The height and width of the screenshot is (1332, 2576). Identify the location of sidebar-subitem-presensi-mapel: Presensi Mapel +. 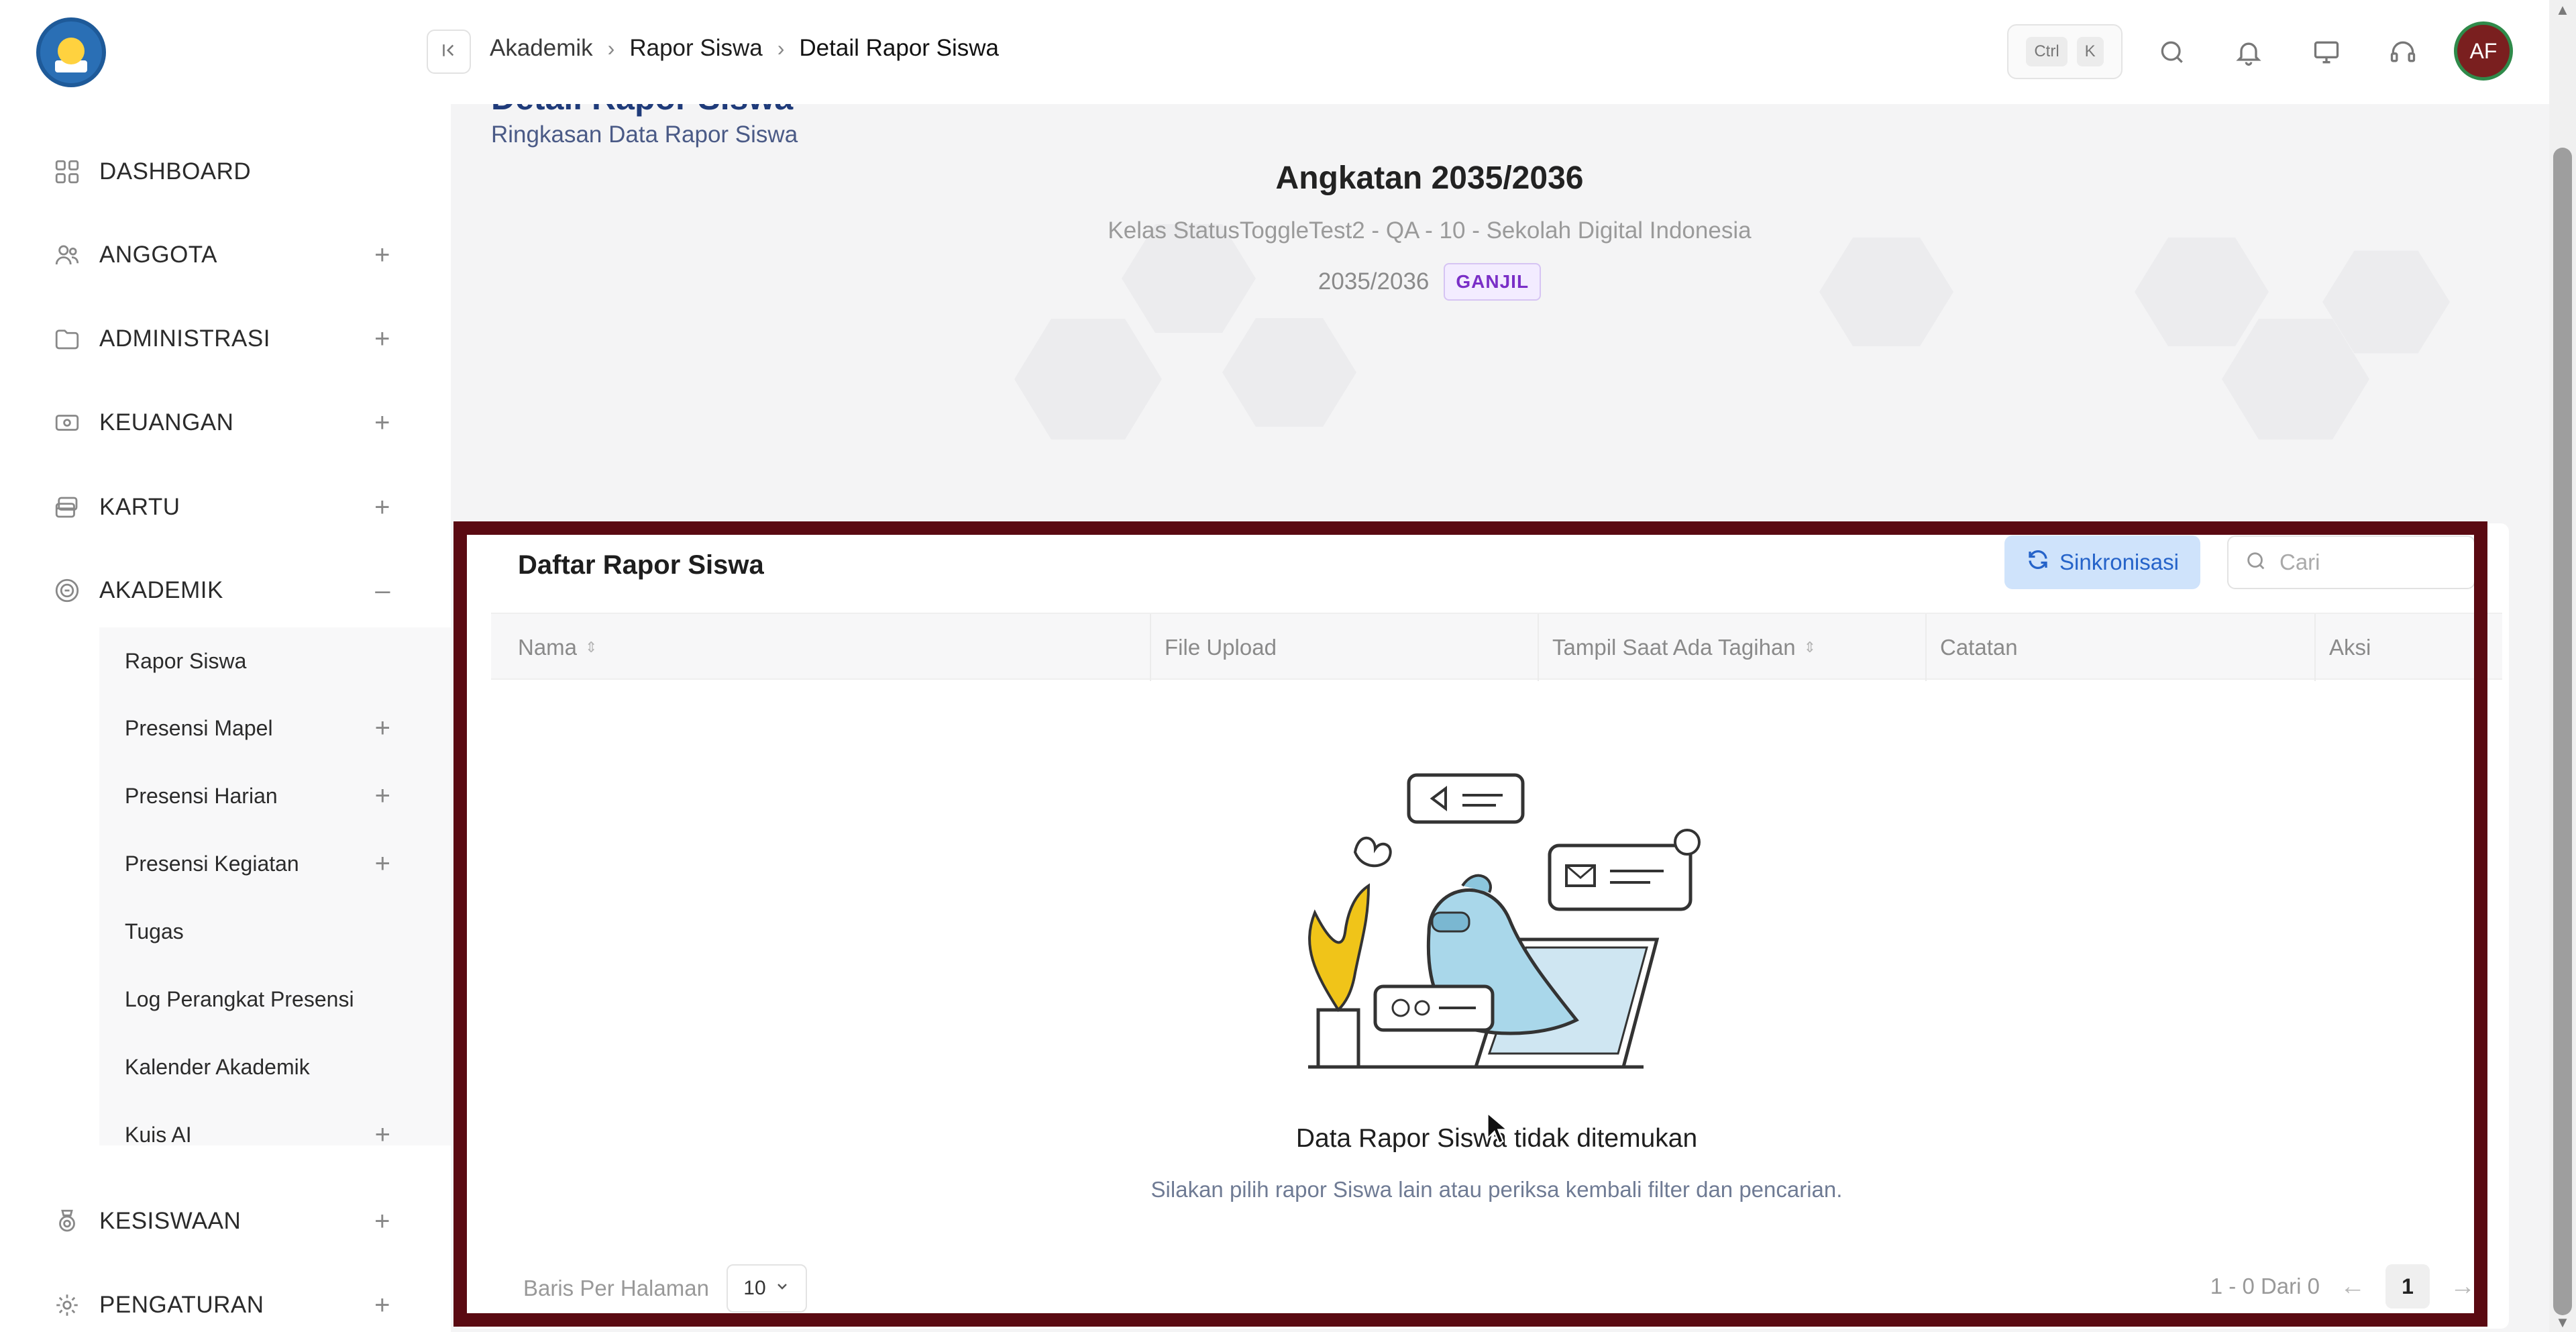
(225, 729).